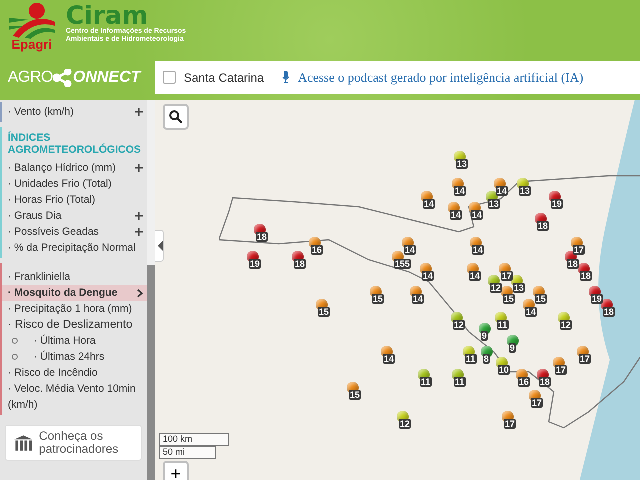 The image size is (640, 480). What do you see at coordinates (194, 439) in the screenshot?
I see `scale-bar: 100 km` at bounding box center [194, 439].